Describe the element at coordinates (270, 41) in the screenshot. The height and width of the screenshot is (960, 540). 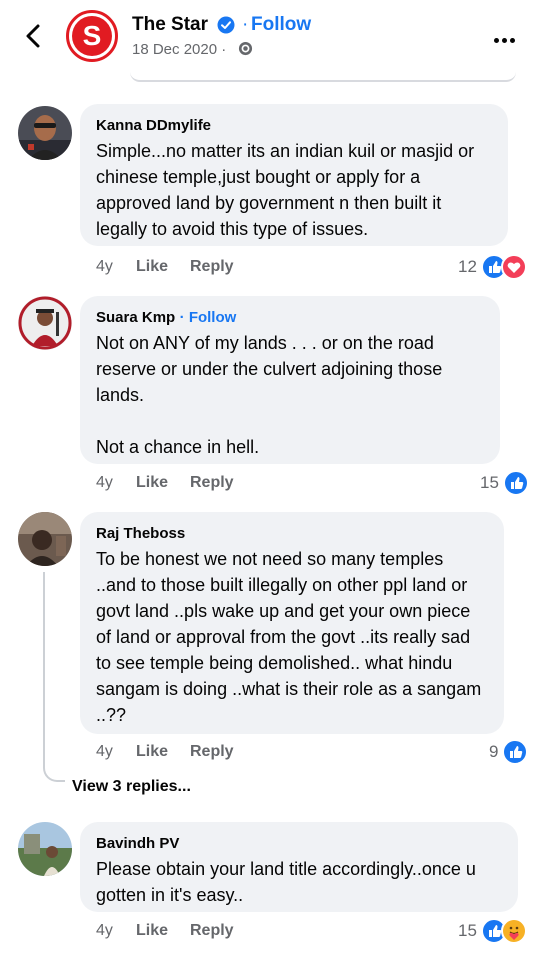
I see `post-header: S The Star · Follow 18 Dec 2020 ·` at that location.